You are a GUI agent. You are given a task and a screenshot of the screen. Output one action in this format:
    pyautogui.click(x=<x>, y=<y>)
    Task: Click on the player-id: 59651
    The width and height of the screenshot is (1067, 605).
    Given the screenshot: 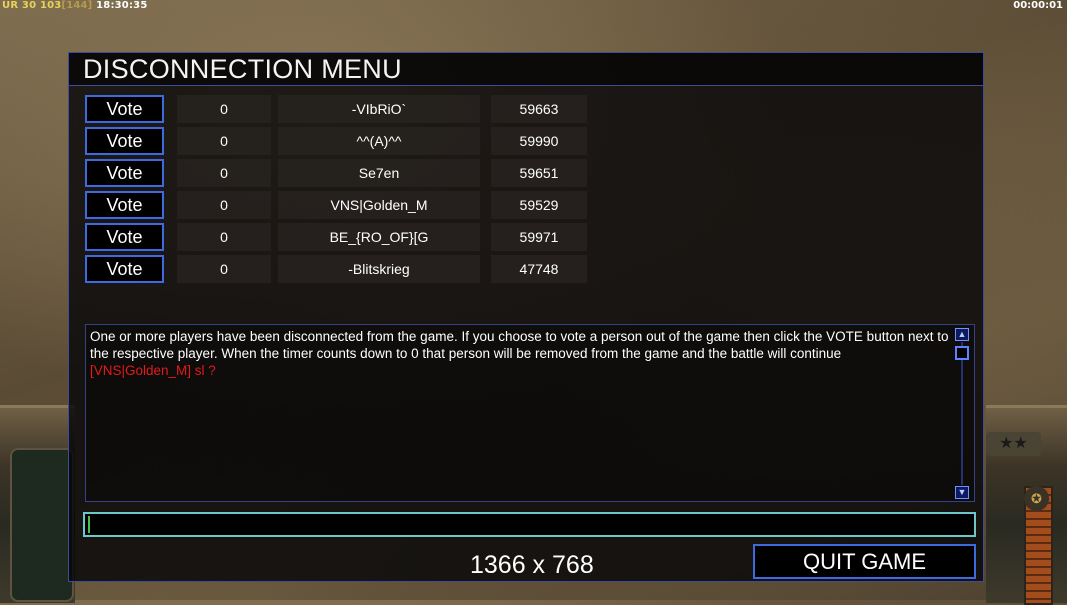 What is the action you would take?
    pyautogui.click(x=539, y=173)
    